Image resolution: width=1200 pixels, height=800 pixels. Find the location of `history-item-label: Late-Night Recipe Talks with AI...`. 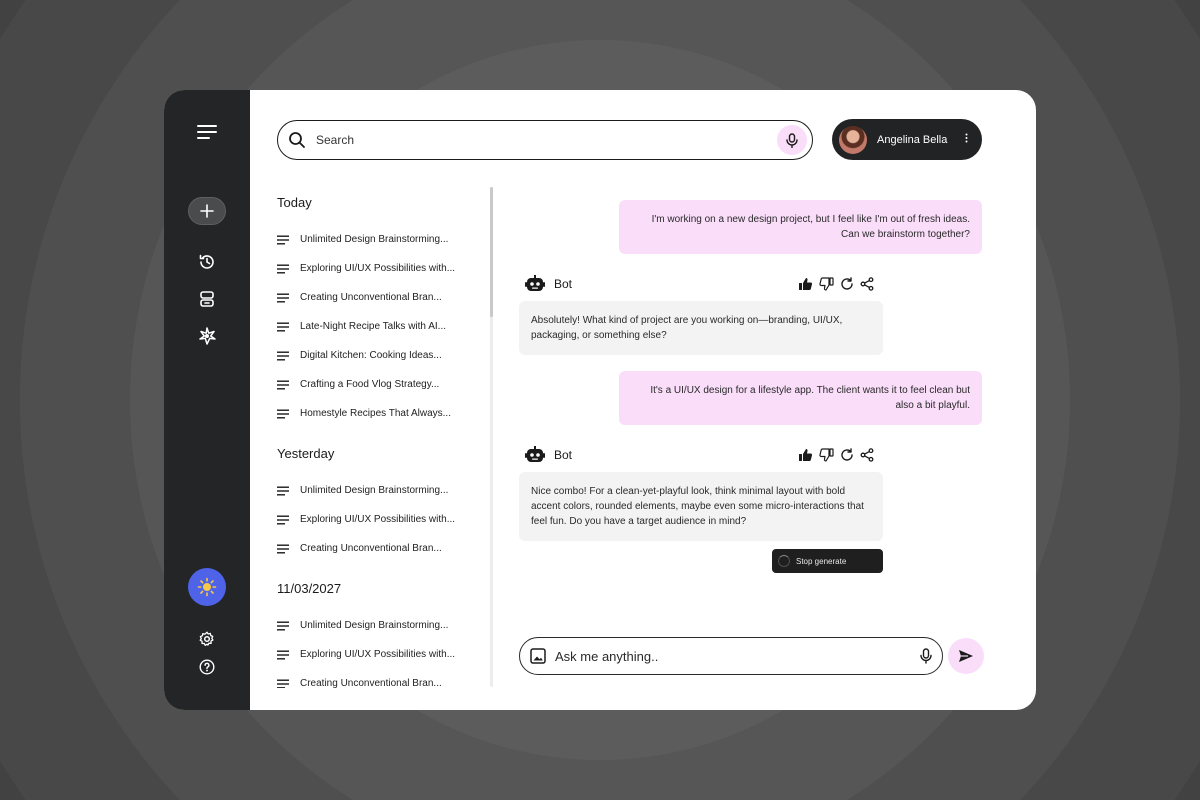

history-item-label: Late-Night Recipe Talks with AI... is located at coordinates (373, 326).